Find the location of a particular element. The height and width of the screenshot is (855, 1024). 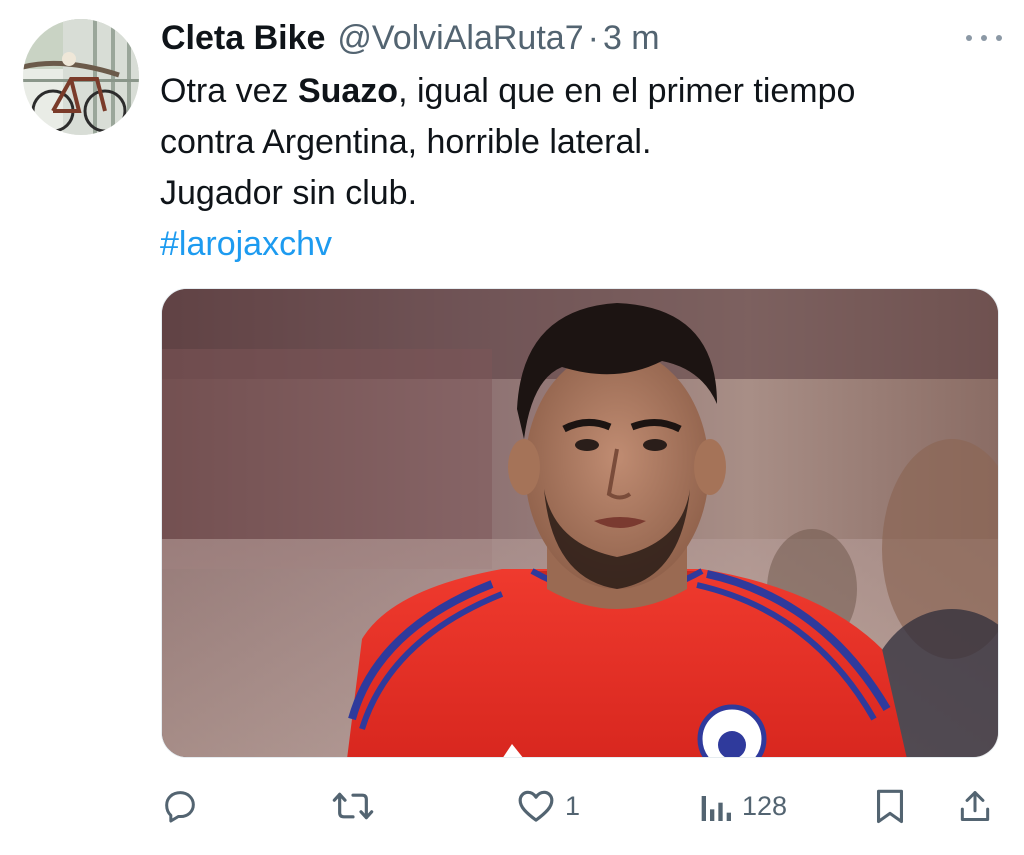

like-count: 1 is located at coordinates (573, 805).